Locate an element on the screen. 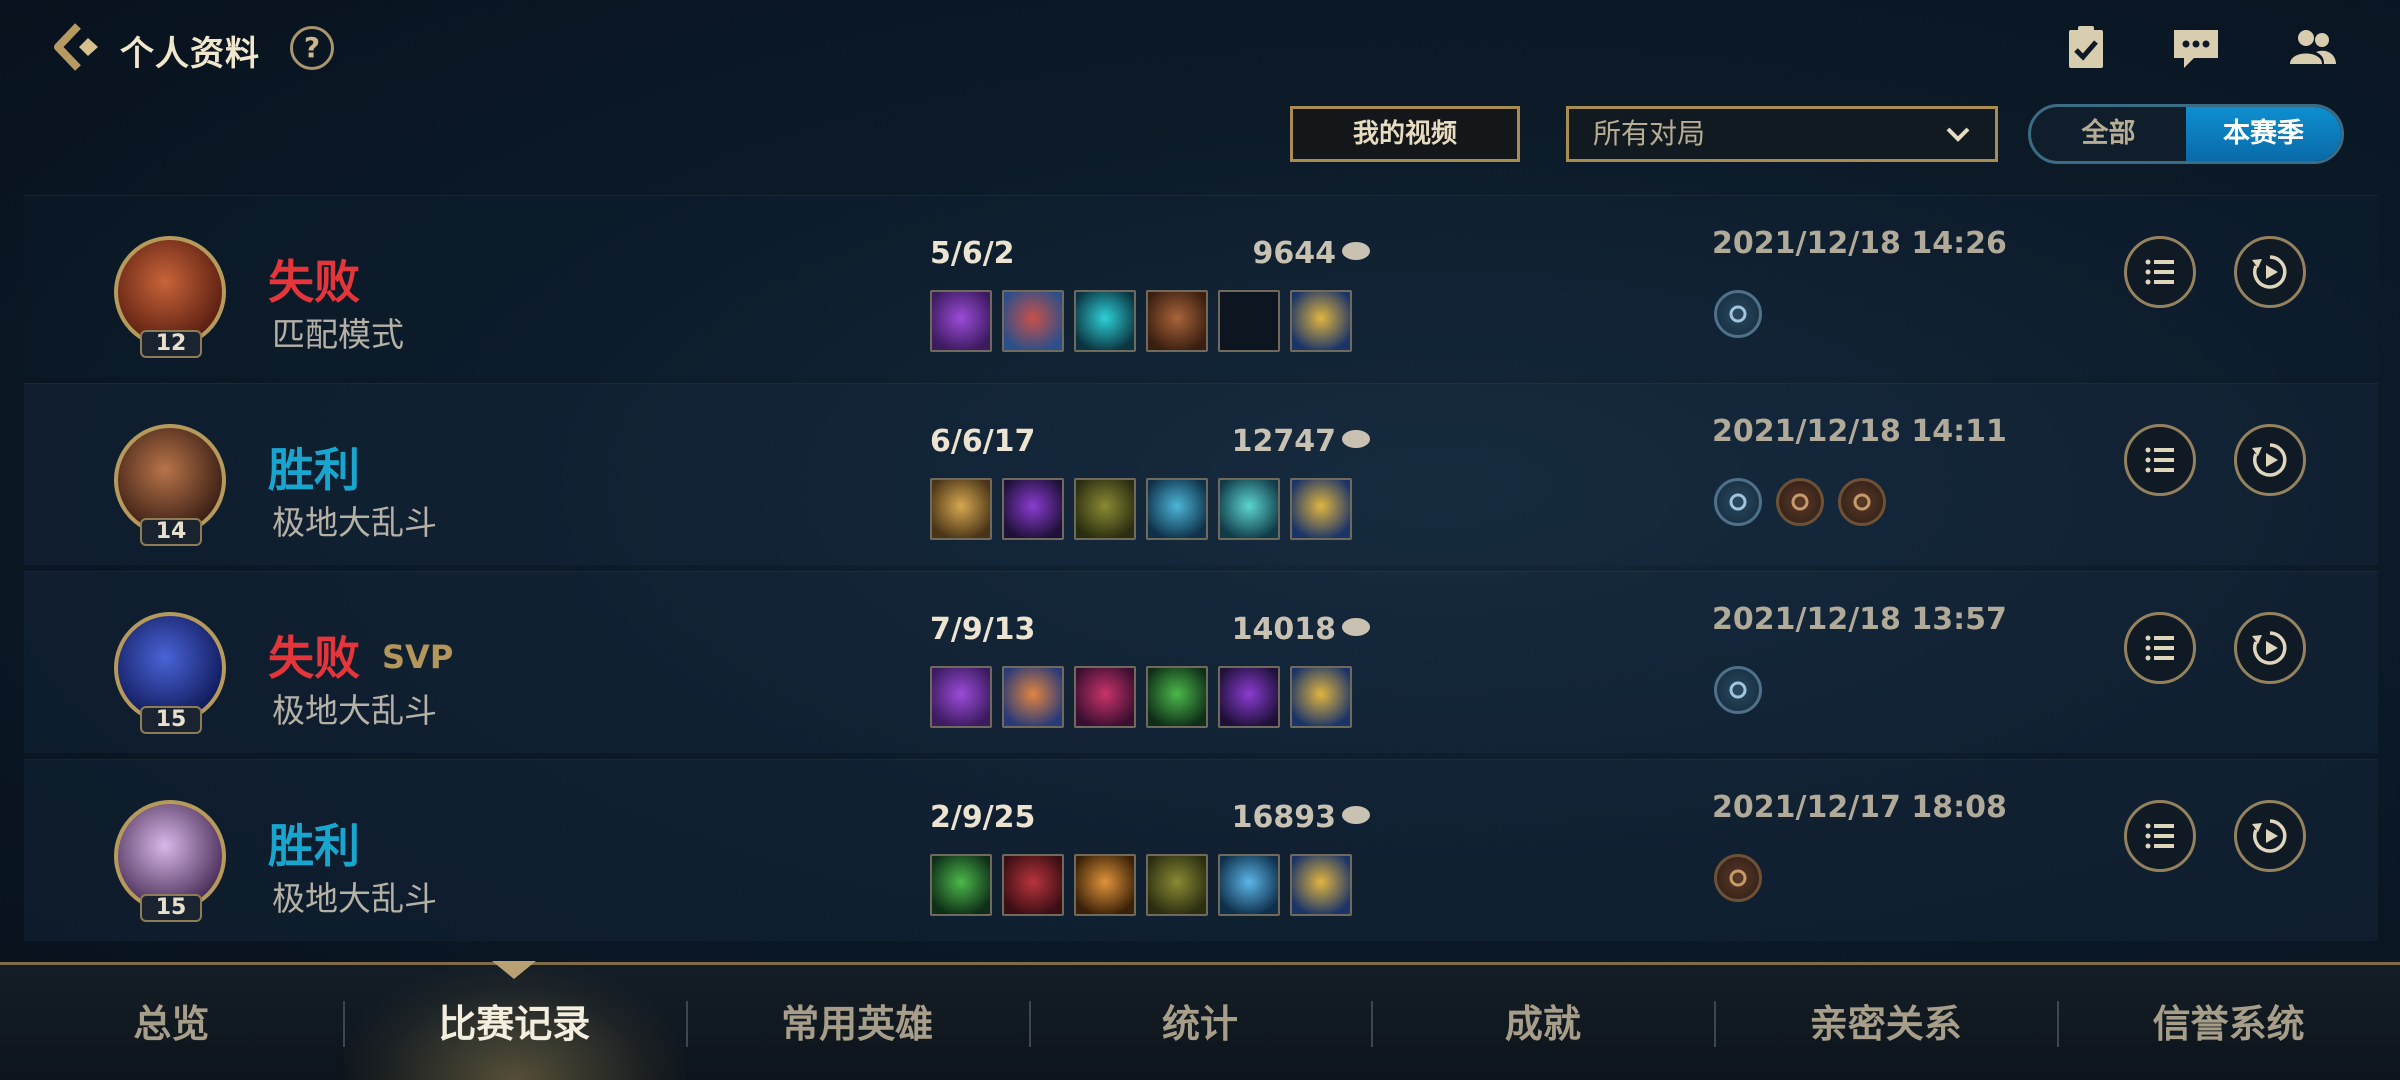 The image size is (2400, 1080). game-mode: 匹配模式 is located at coordinates (338, 334).